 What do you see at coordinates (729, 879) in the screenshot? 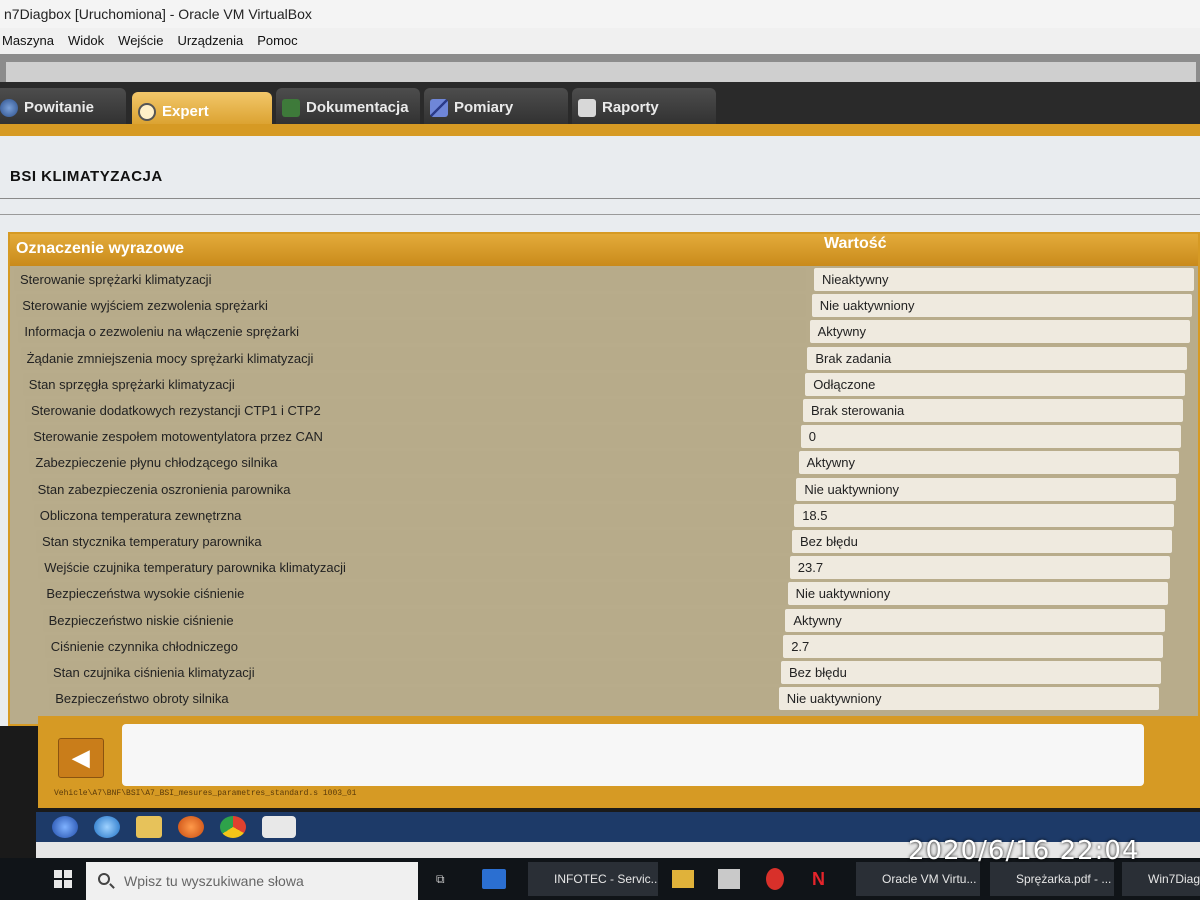
I see `store-icon` at bounding box center [729, 879].